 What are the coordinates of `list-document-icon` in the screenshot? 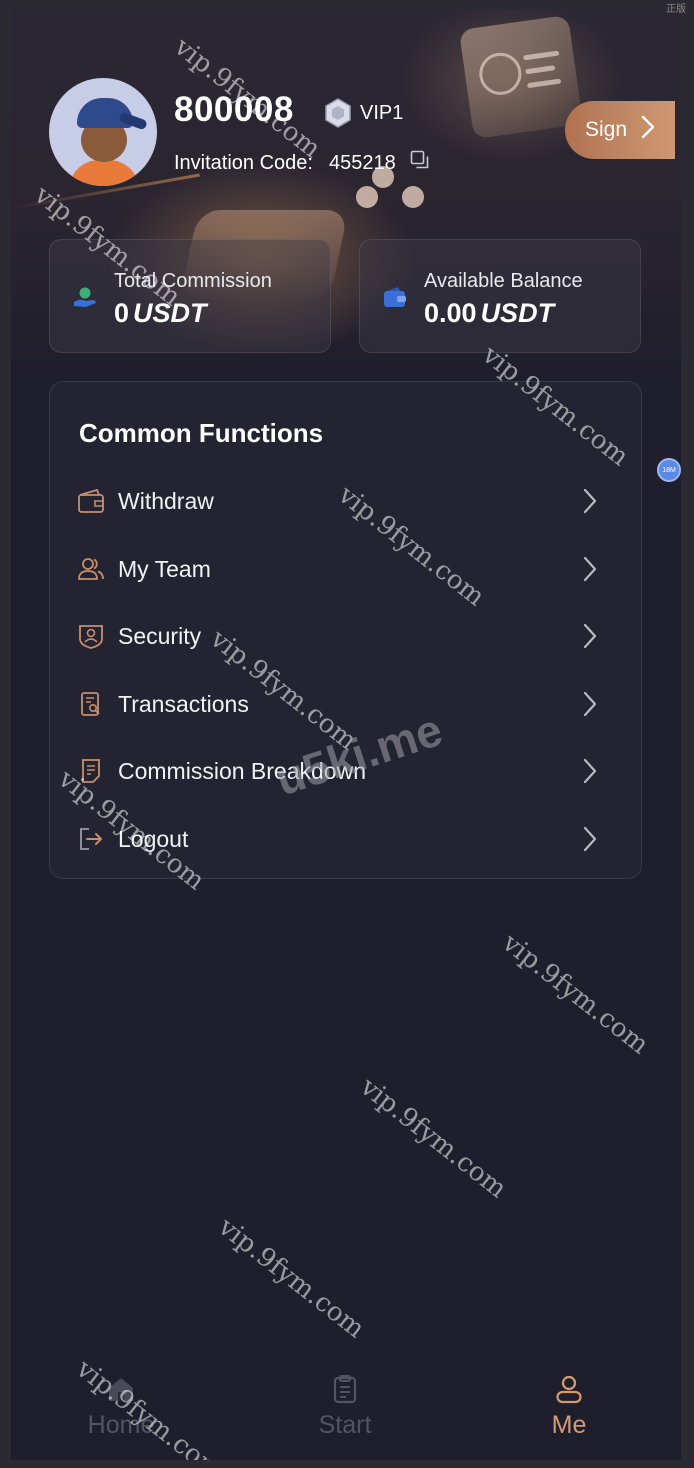 It's located at (91, 771).